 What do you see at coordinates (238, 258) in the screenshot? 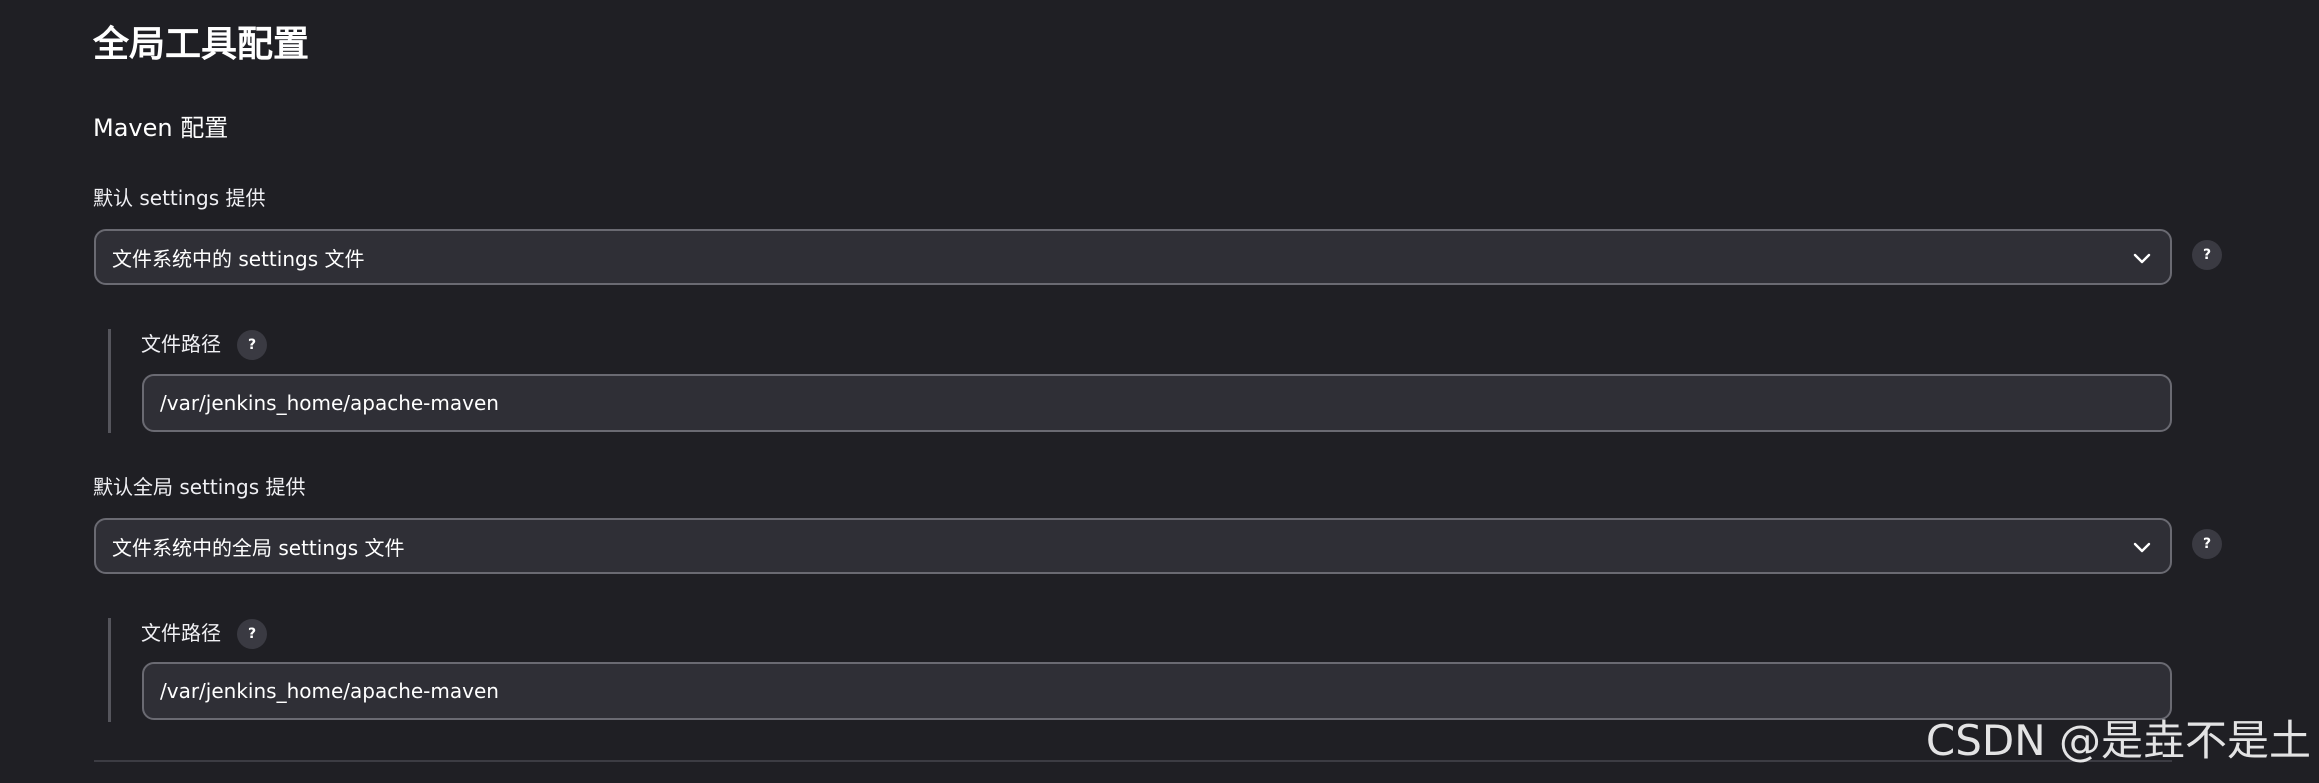
I see `settings-provider-selected-value: 文件系统中的 settings 文件` at bounding box center [238, 258].